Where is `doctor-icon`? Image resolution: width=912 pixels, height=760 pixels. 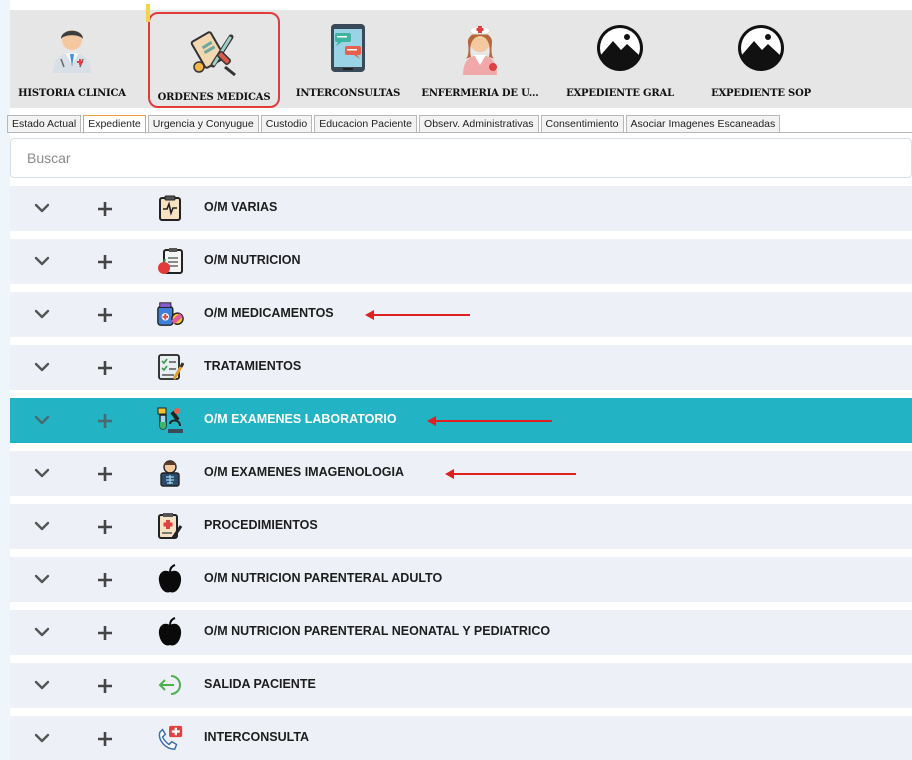
doctor-icon is located at coordinates (72, 48).